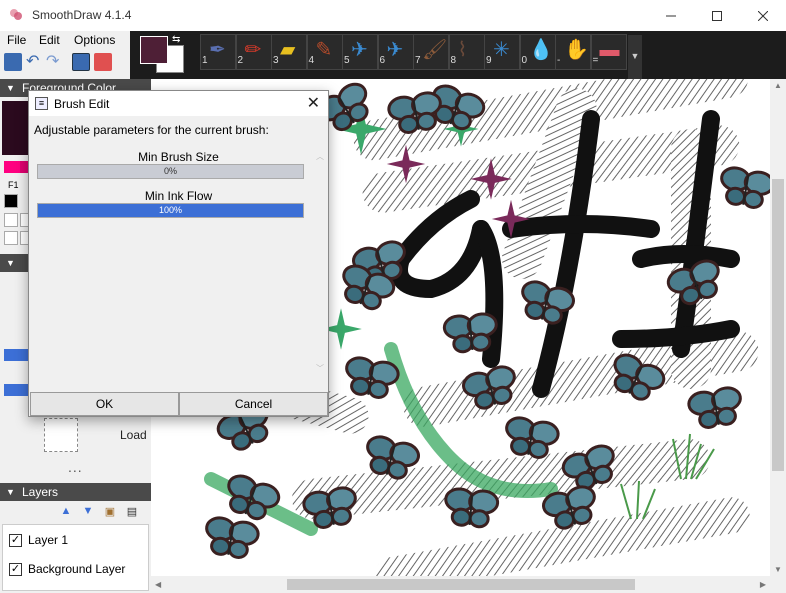 Image resolution: width=786 pixels, height=593 pixels. Describe the element at coordinates (16, 128) in the screenshot. I see `foreground-color-preview` at that location.